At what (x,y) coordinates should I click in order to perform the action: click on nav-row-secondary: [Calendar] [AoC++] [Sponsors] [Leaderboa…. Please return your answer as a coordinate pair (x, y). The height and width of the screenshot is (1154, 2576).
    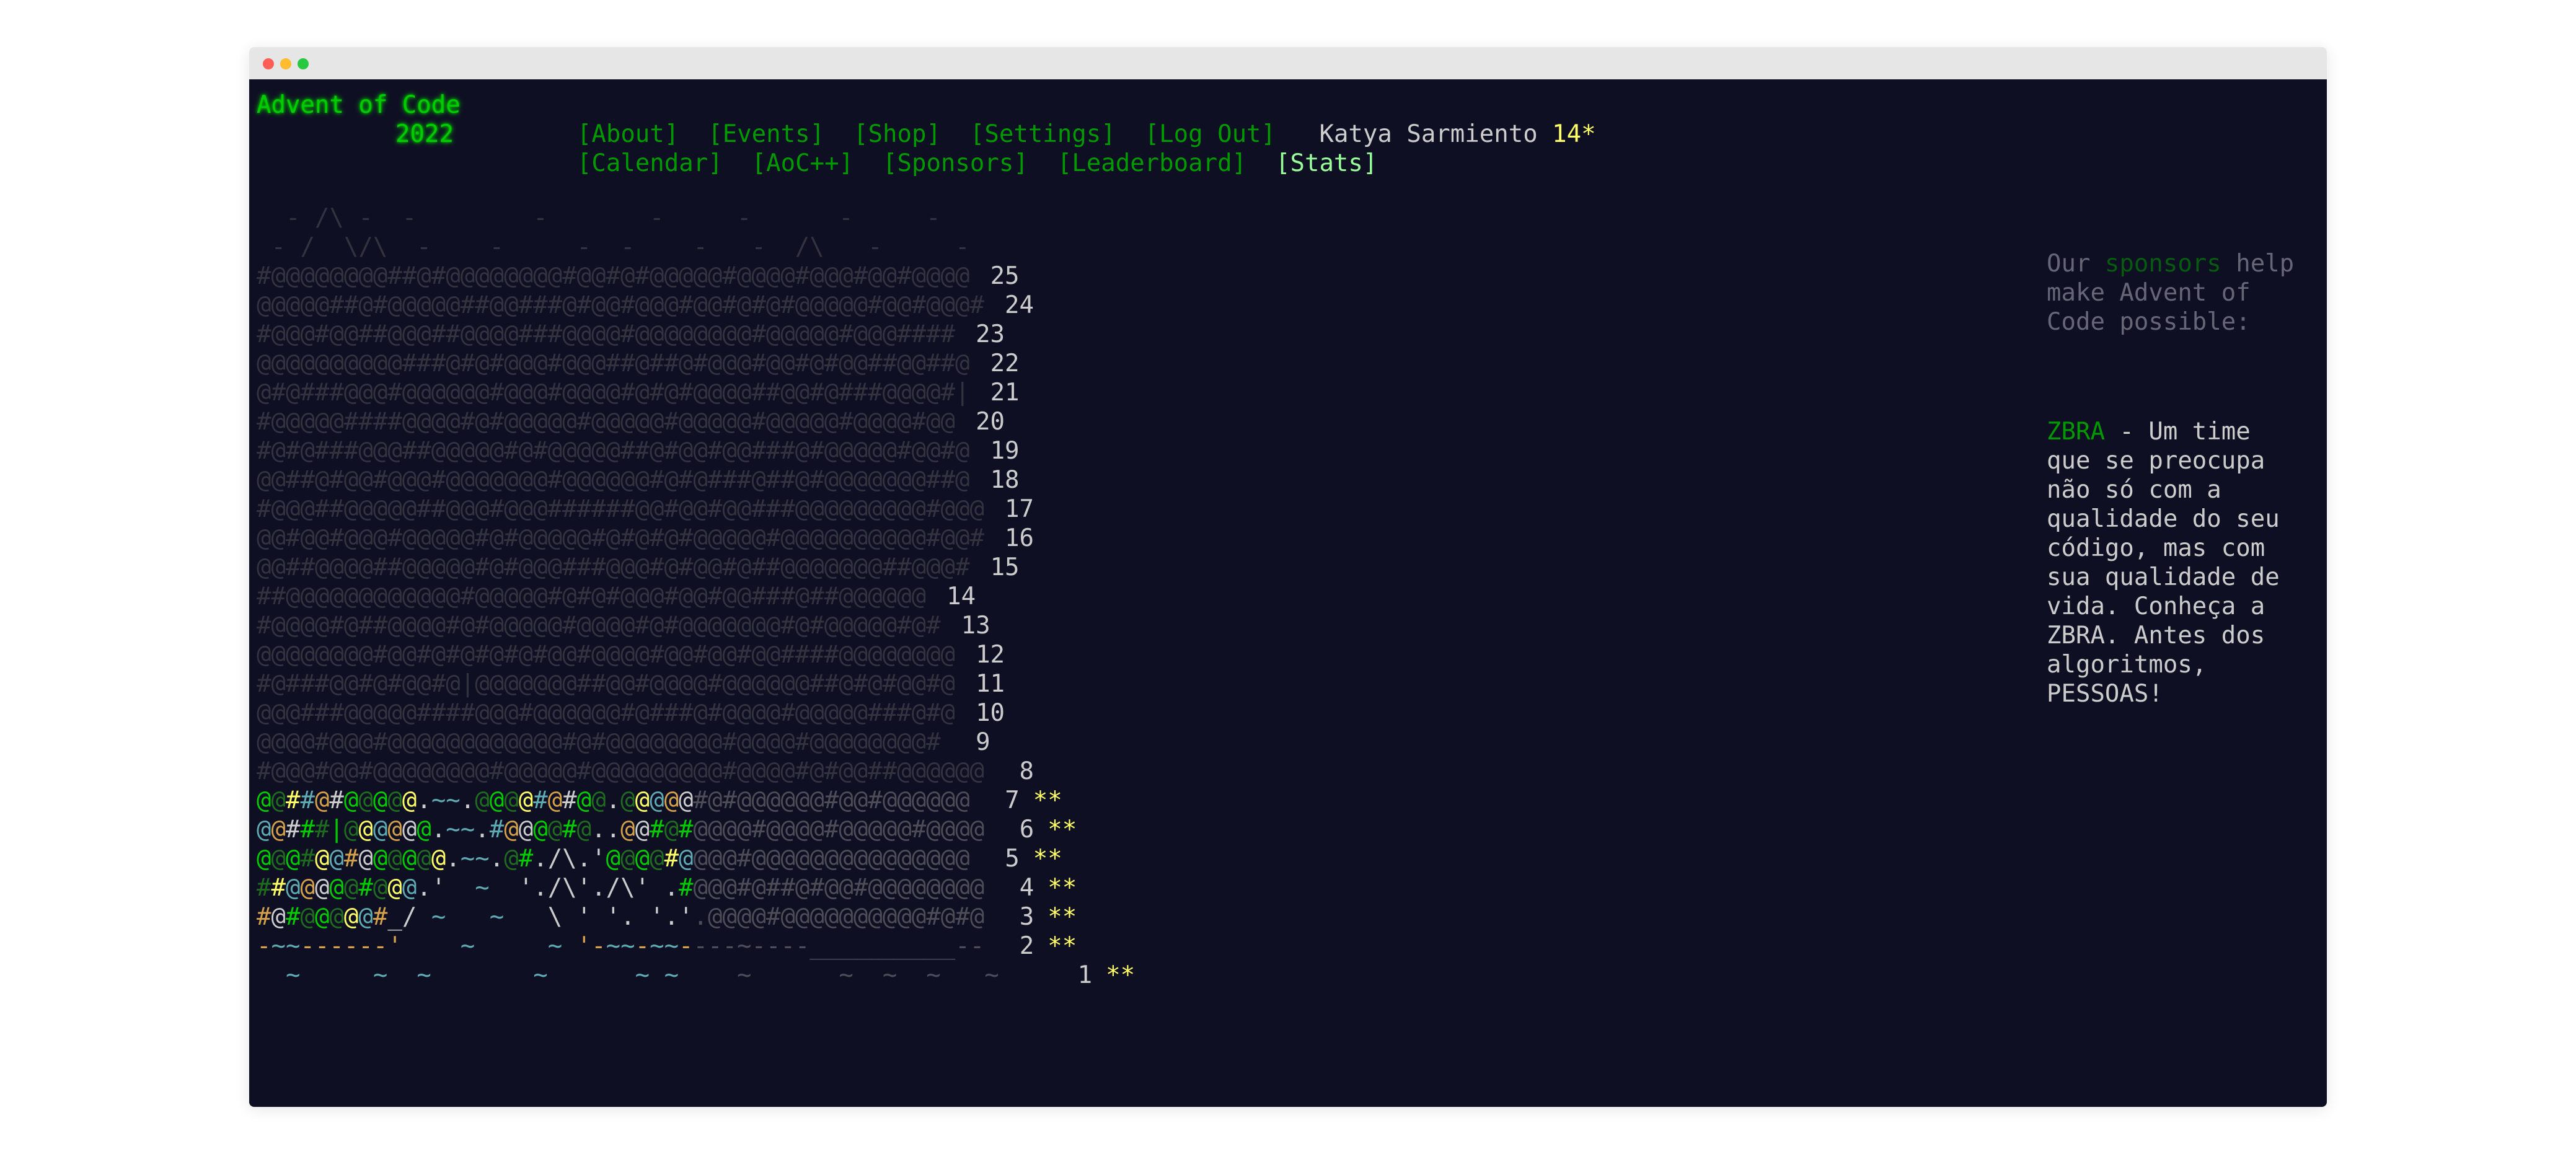
    Looking at the image, I should click on (934, 163).